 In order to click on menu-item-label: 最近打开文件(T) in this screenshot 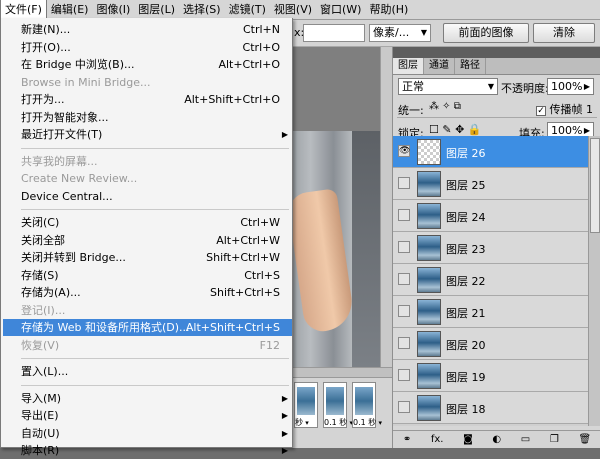, I will do `click(62, 134)`.